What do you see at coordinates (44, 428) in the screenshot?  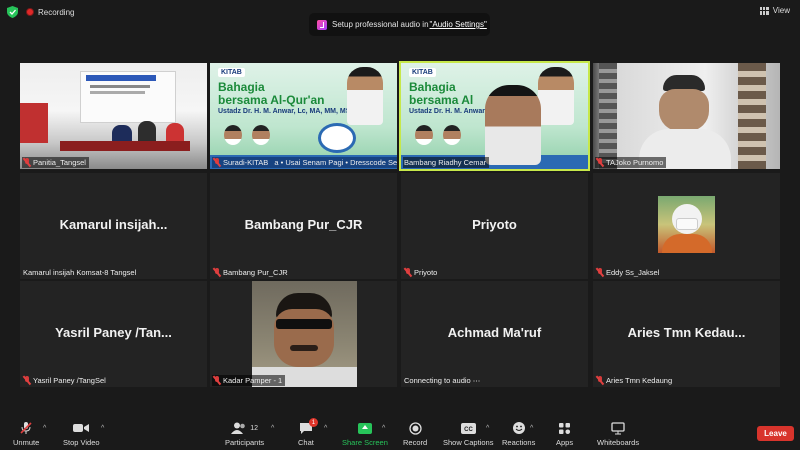 I see `audio-options-chevron-icon: ^` at bounding box center [44, 428].